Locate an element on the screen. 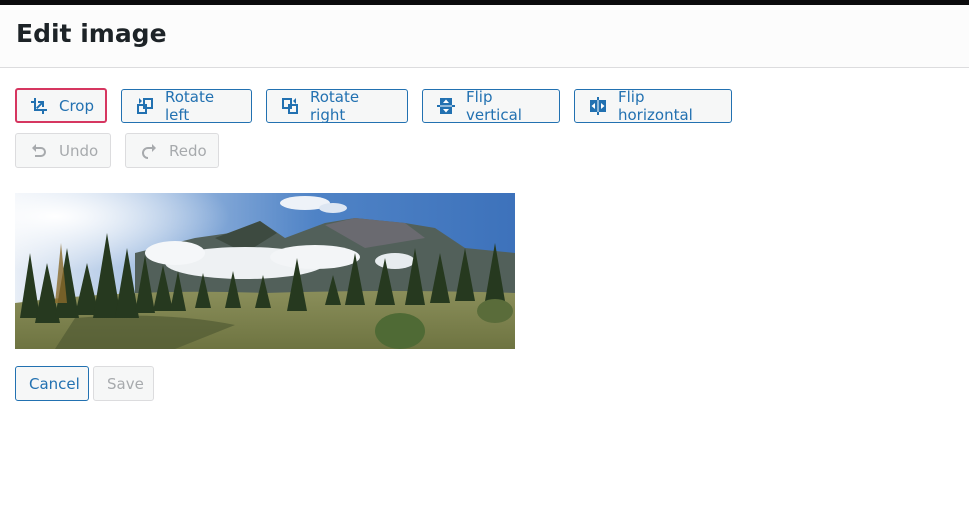  redo-button: Redo is located at coordinates (172, 150).